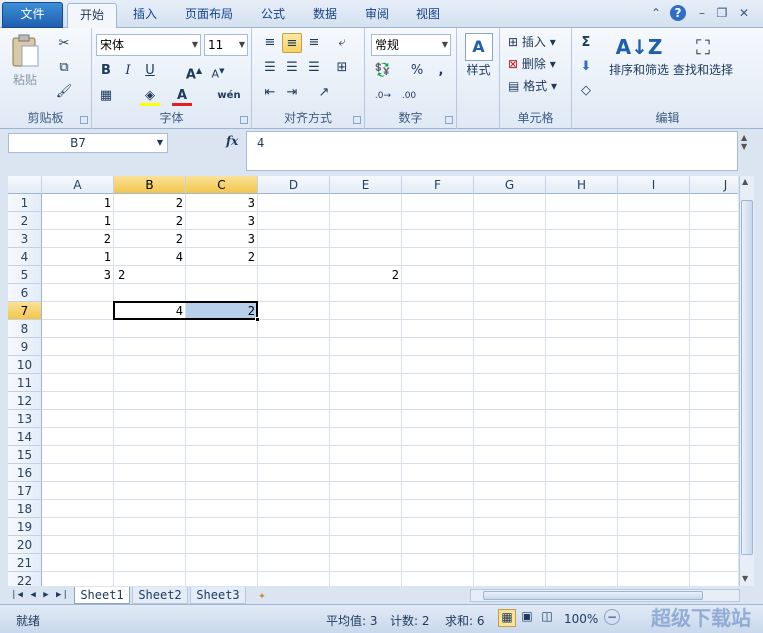 Image resolution: width=763 pixels, height=633 pixels. What do you see at coordinates (150, 203) in the screenshot?
I see `cell-b1: 2` at bounding box center [150, 203].